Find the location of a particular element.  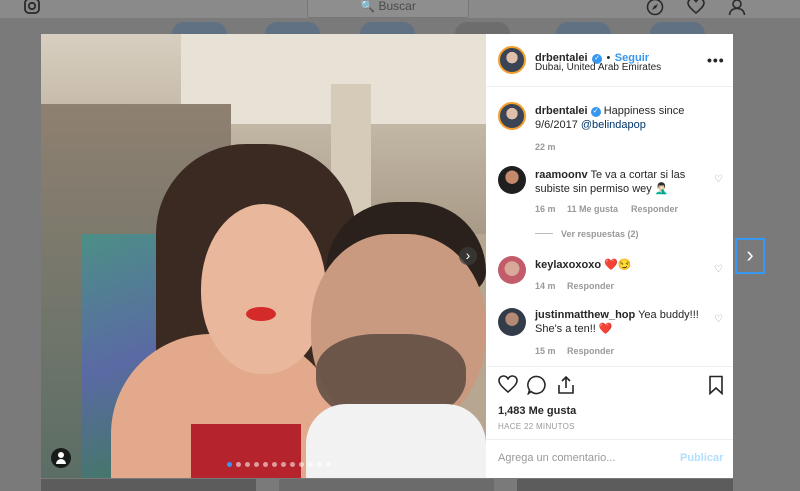

comment: keylaxoxoxo ❤️😏 is located at coordinates (622, 265).